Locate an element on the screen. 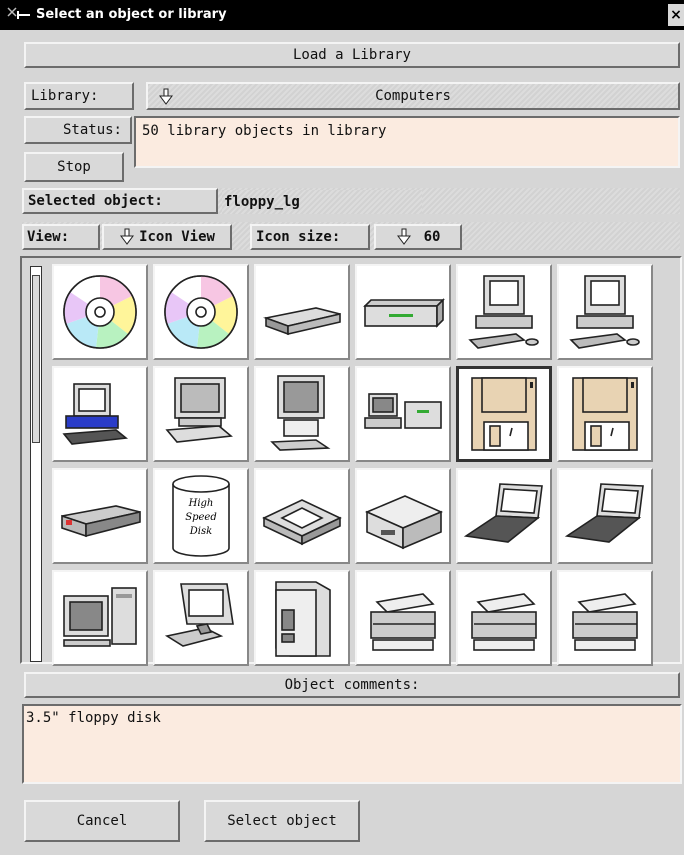 The width and height of the screenshot is (684, 855). high-speed-disk-icon: High Speed Disk is located at coordinates (201, 516).